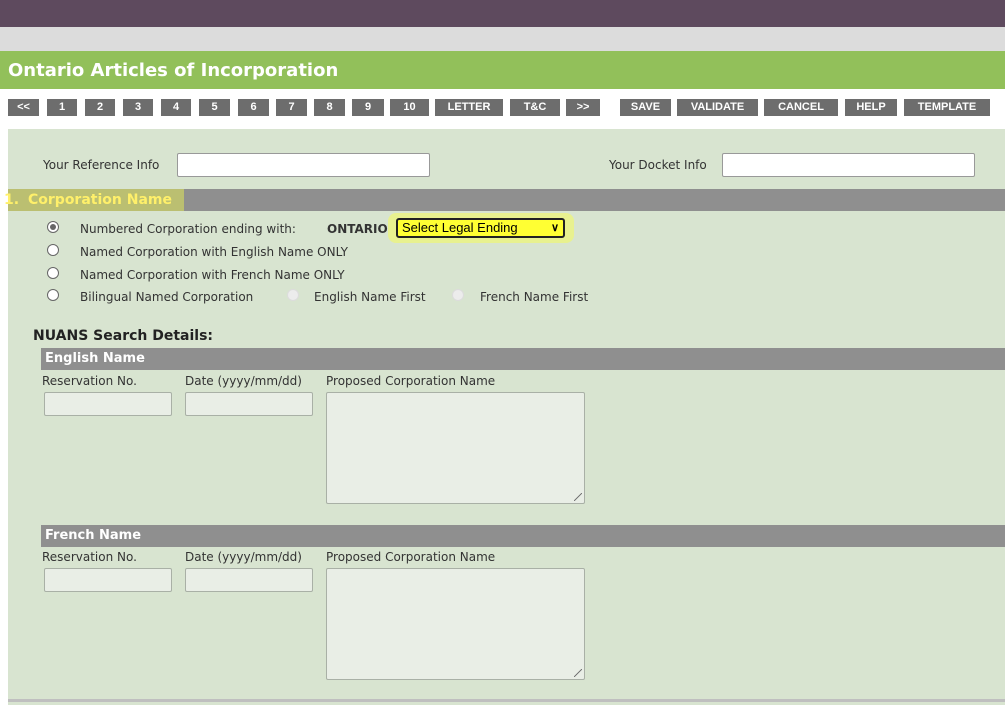  Describe the element at coordinates (89, 381) in the screenshot. I see `english-reservation-label: Reservation No.` at that location.